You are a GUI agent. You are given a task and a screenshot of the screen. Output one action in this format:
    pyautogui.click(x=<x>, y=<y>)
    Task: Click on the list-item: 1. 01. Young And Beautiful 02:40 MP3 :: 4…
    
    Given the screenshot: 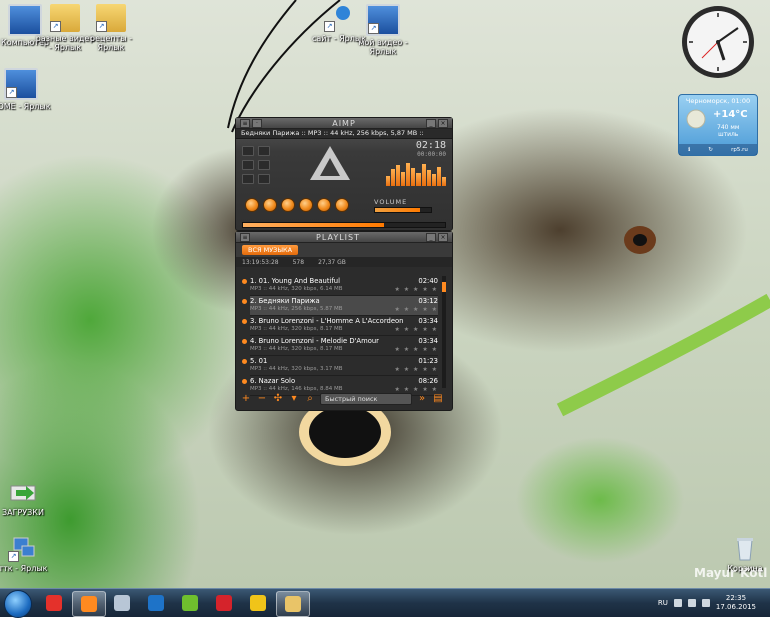 What is the action you would take?
    pyautogui.click(x=340, y=286)
    